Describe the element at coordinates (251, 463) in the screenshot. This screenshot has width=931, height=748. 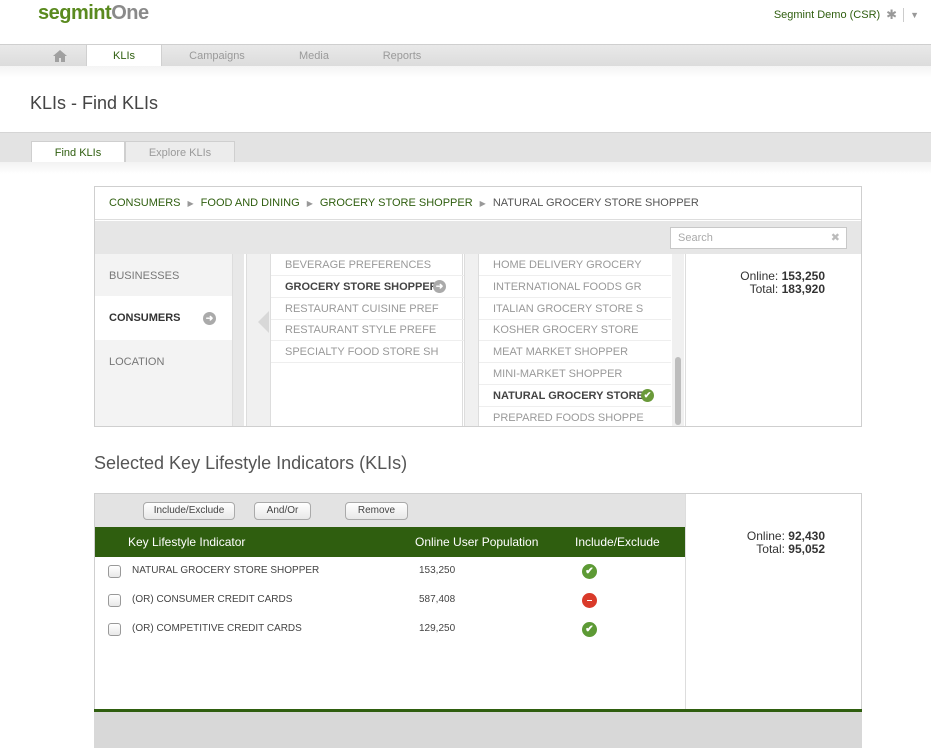
I see `selected-klis-title: Selected Key Lifestyle Indicators (KLIs)` at that location.